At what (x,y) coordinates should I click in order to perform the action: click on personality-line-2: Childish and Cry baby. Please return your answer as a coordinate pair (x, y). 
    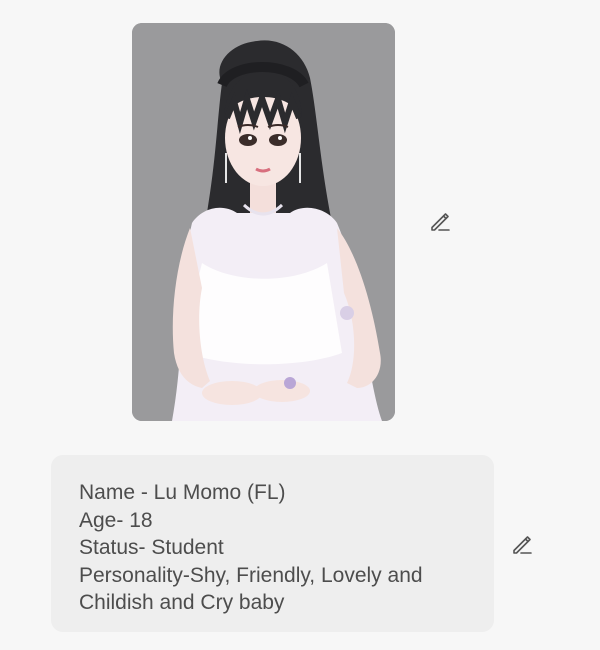
    Looking at the image, I should click on (182, 602).